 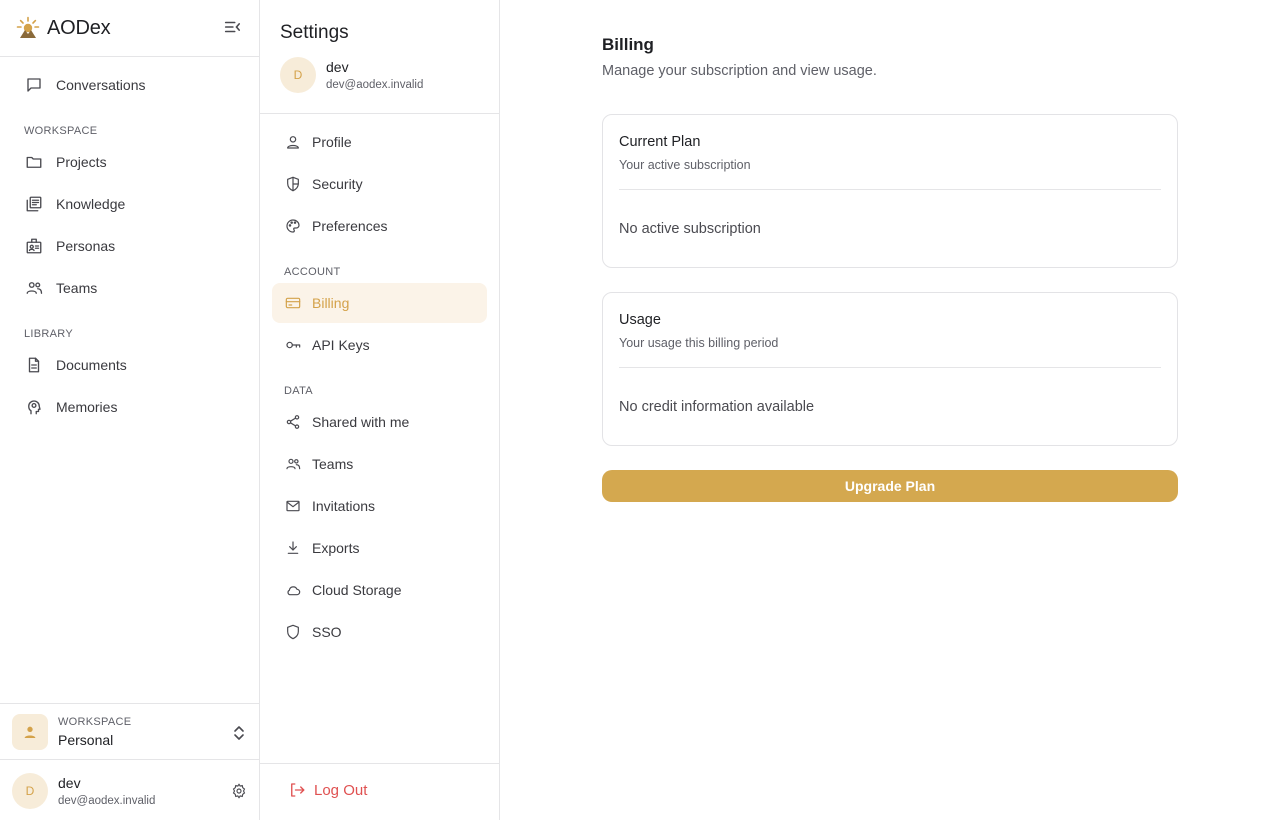 I want to click on card-subtitle: Your usage this billing period, so click(x=699, y=343).